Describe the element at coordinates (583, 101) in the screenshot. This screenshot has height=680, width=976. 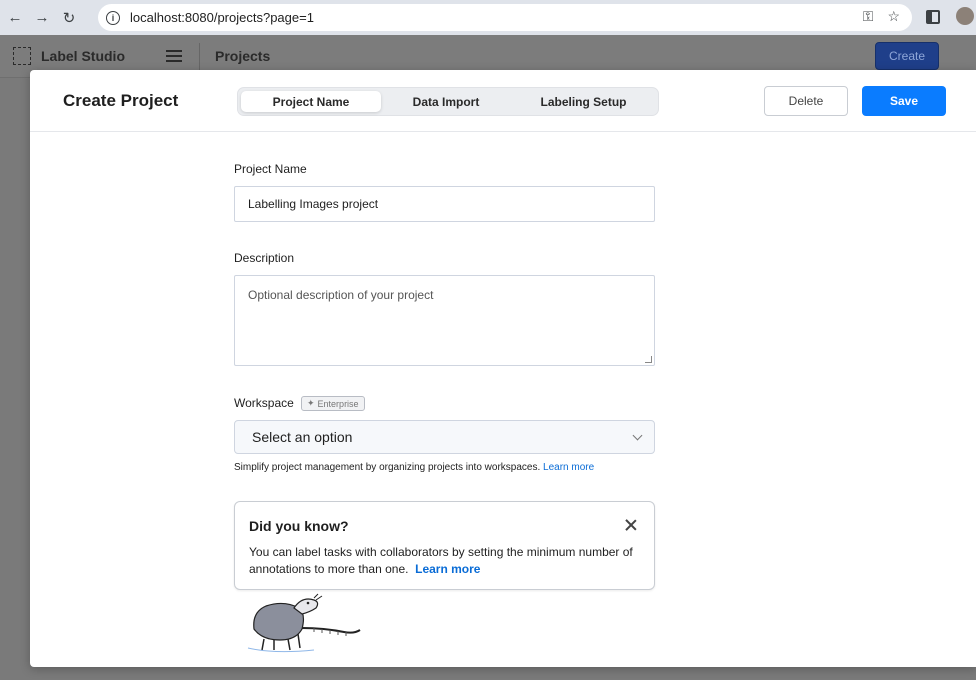
I see `tab-labeling-setup: Labeling Setup` at that location.